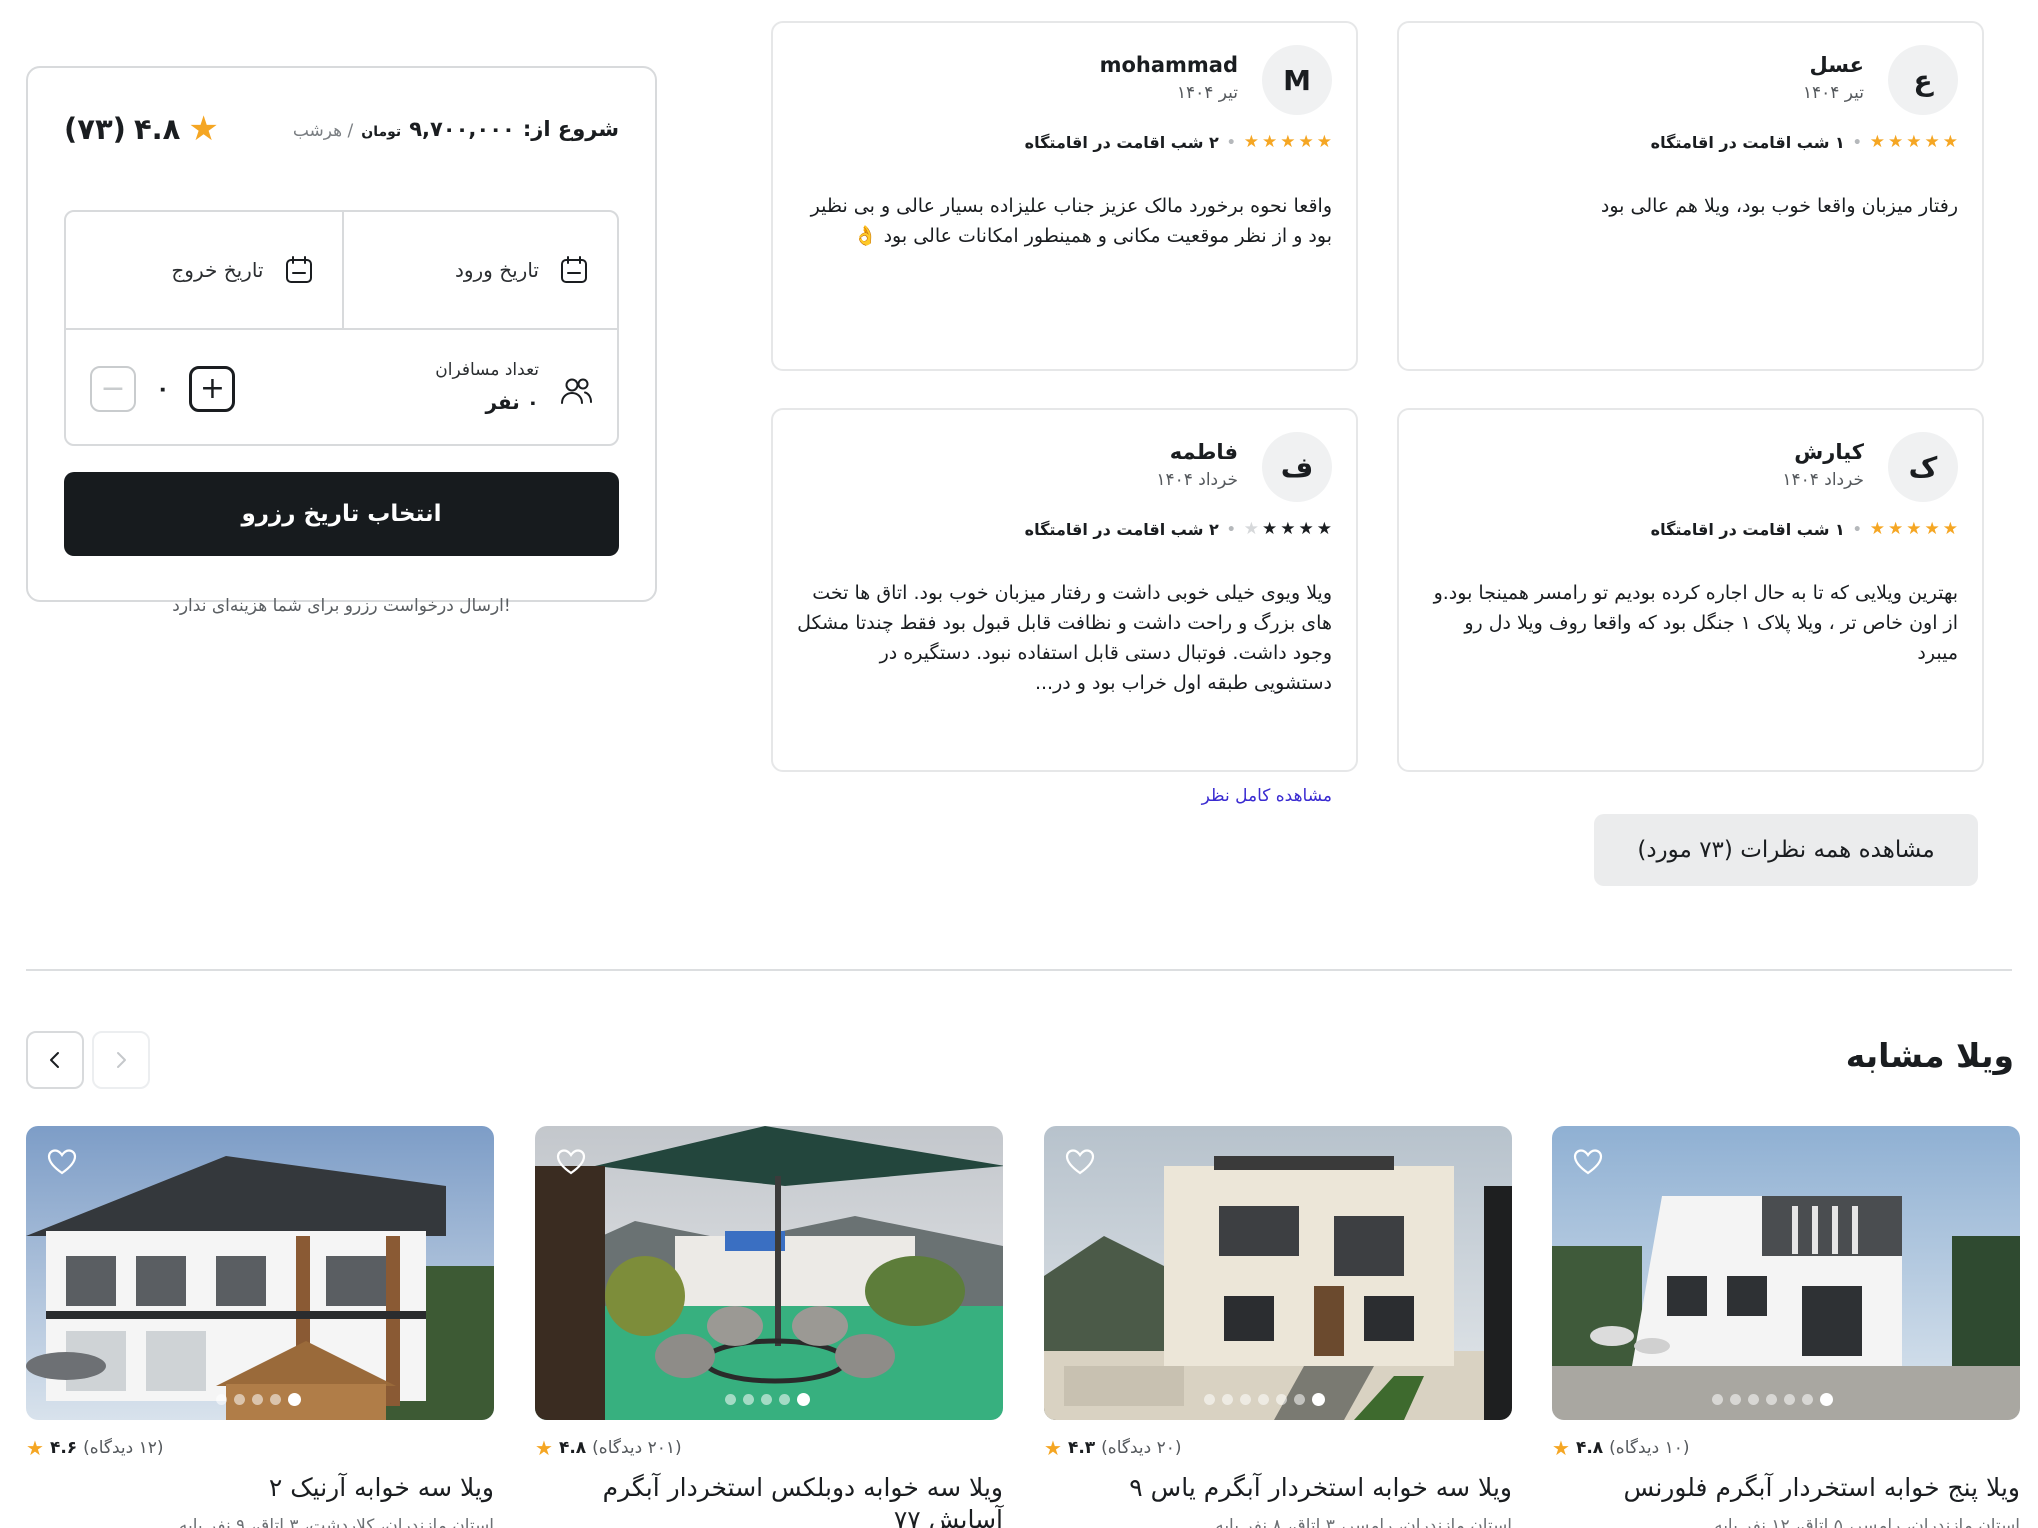  Describe the element at coordinates (55, 1060) in the screenshot. I see `carousel-prev-button` at that location.